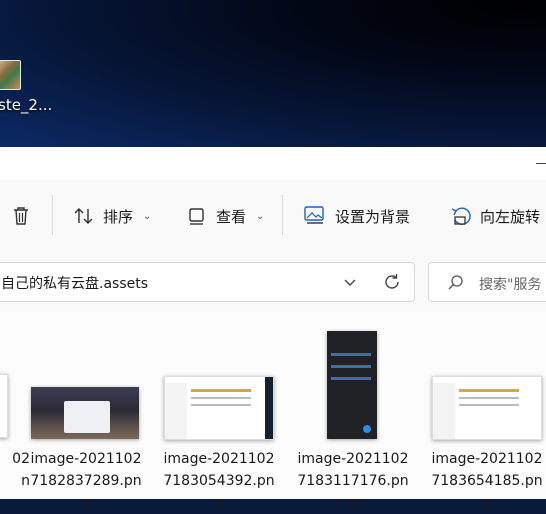 The height and width of the screenshot is (514, 546). I want to click on search-placeholder: 搜索"服务, so click(510, 285).